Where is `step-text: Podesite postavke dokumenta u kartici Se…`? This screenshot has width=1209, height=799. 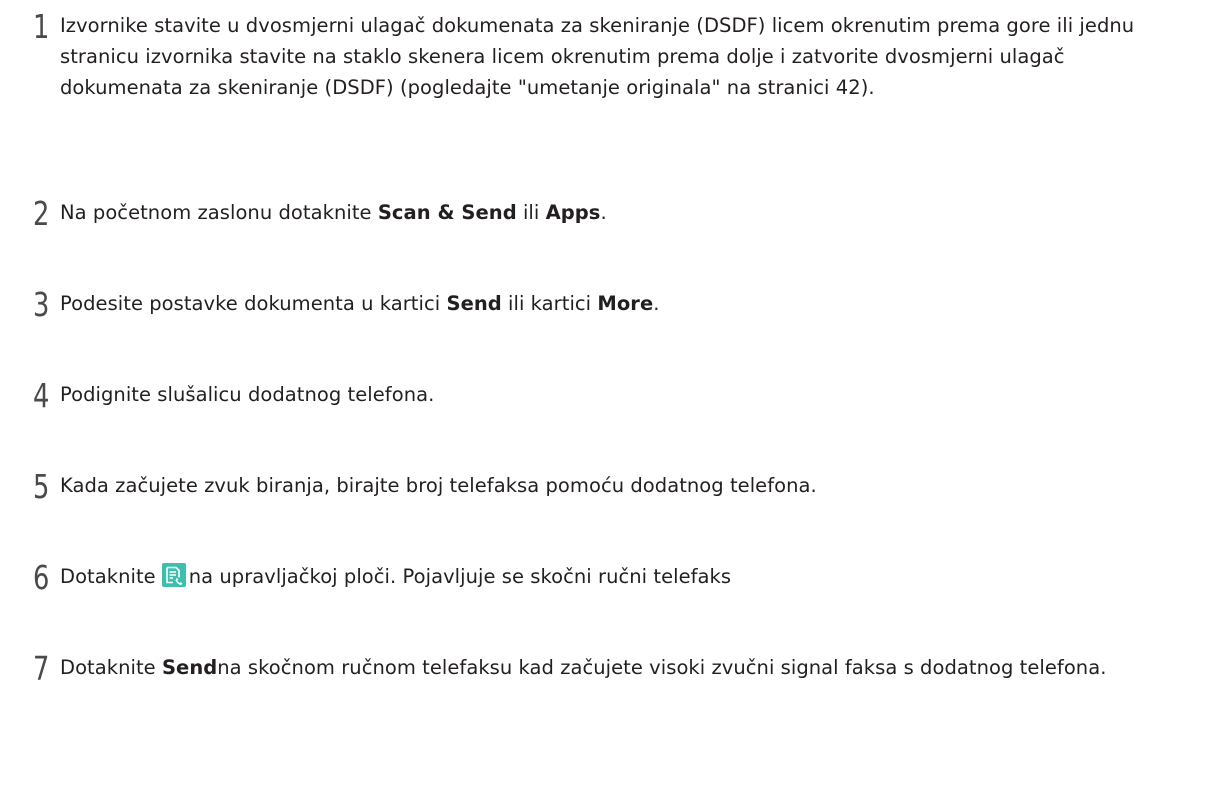 step-text: Podesite postavke dokumenta u kartici Se… is located at coordinates (624, 303).